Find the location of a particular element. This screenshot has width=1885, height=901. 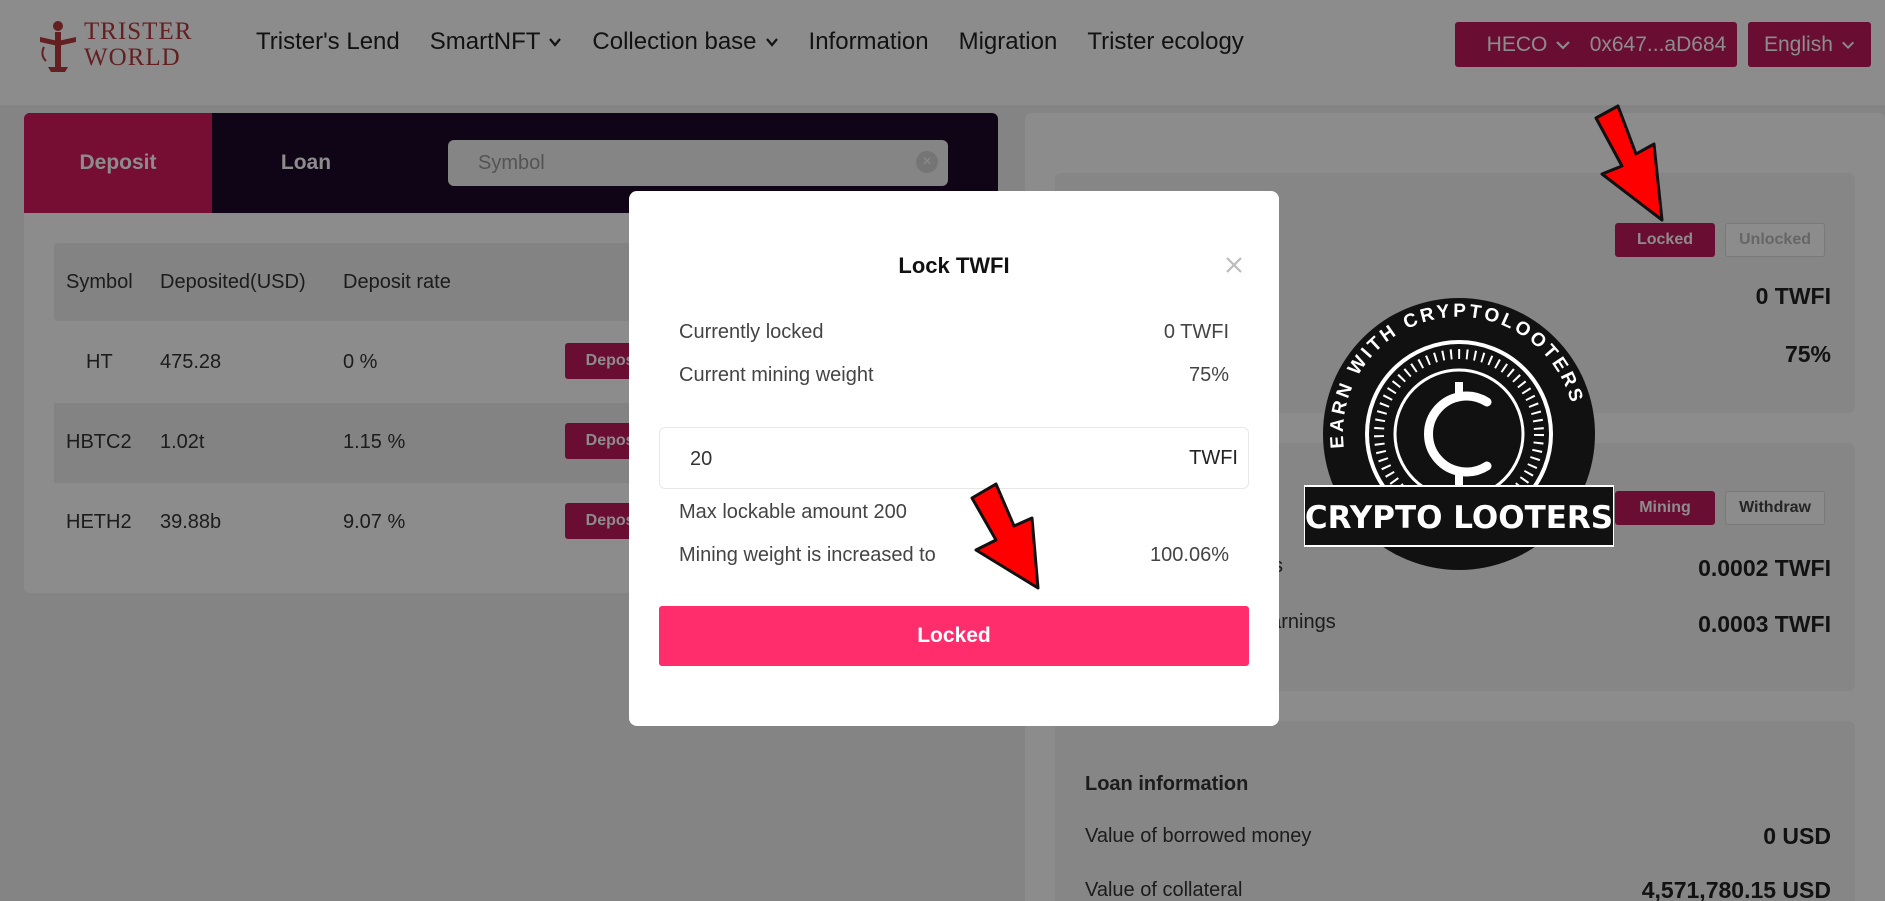

crypto-looters-watermark: EARN WITH CRYPTOLOOTERS CRYPTO LOOTERS is located at coordinates (1459, 434).